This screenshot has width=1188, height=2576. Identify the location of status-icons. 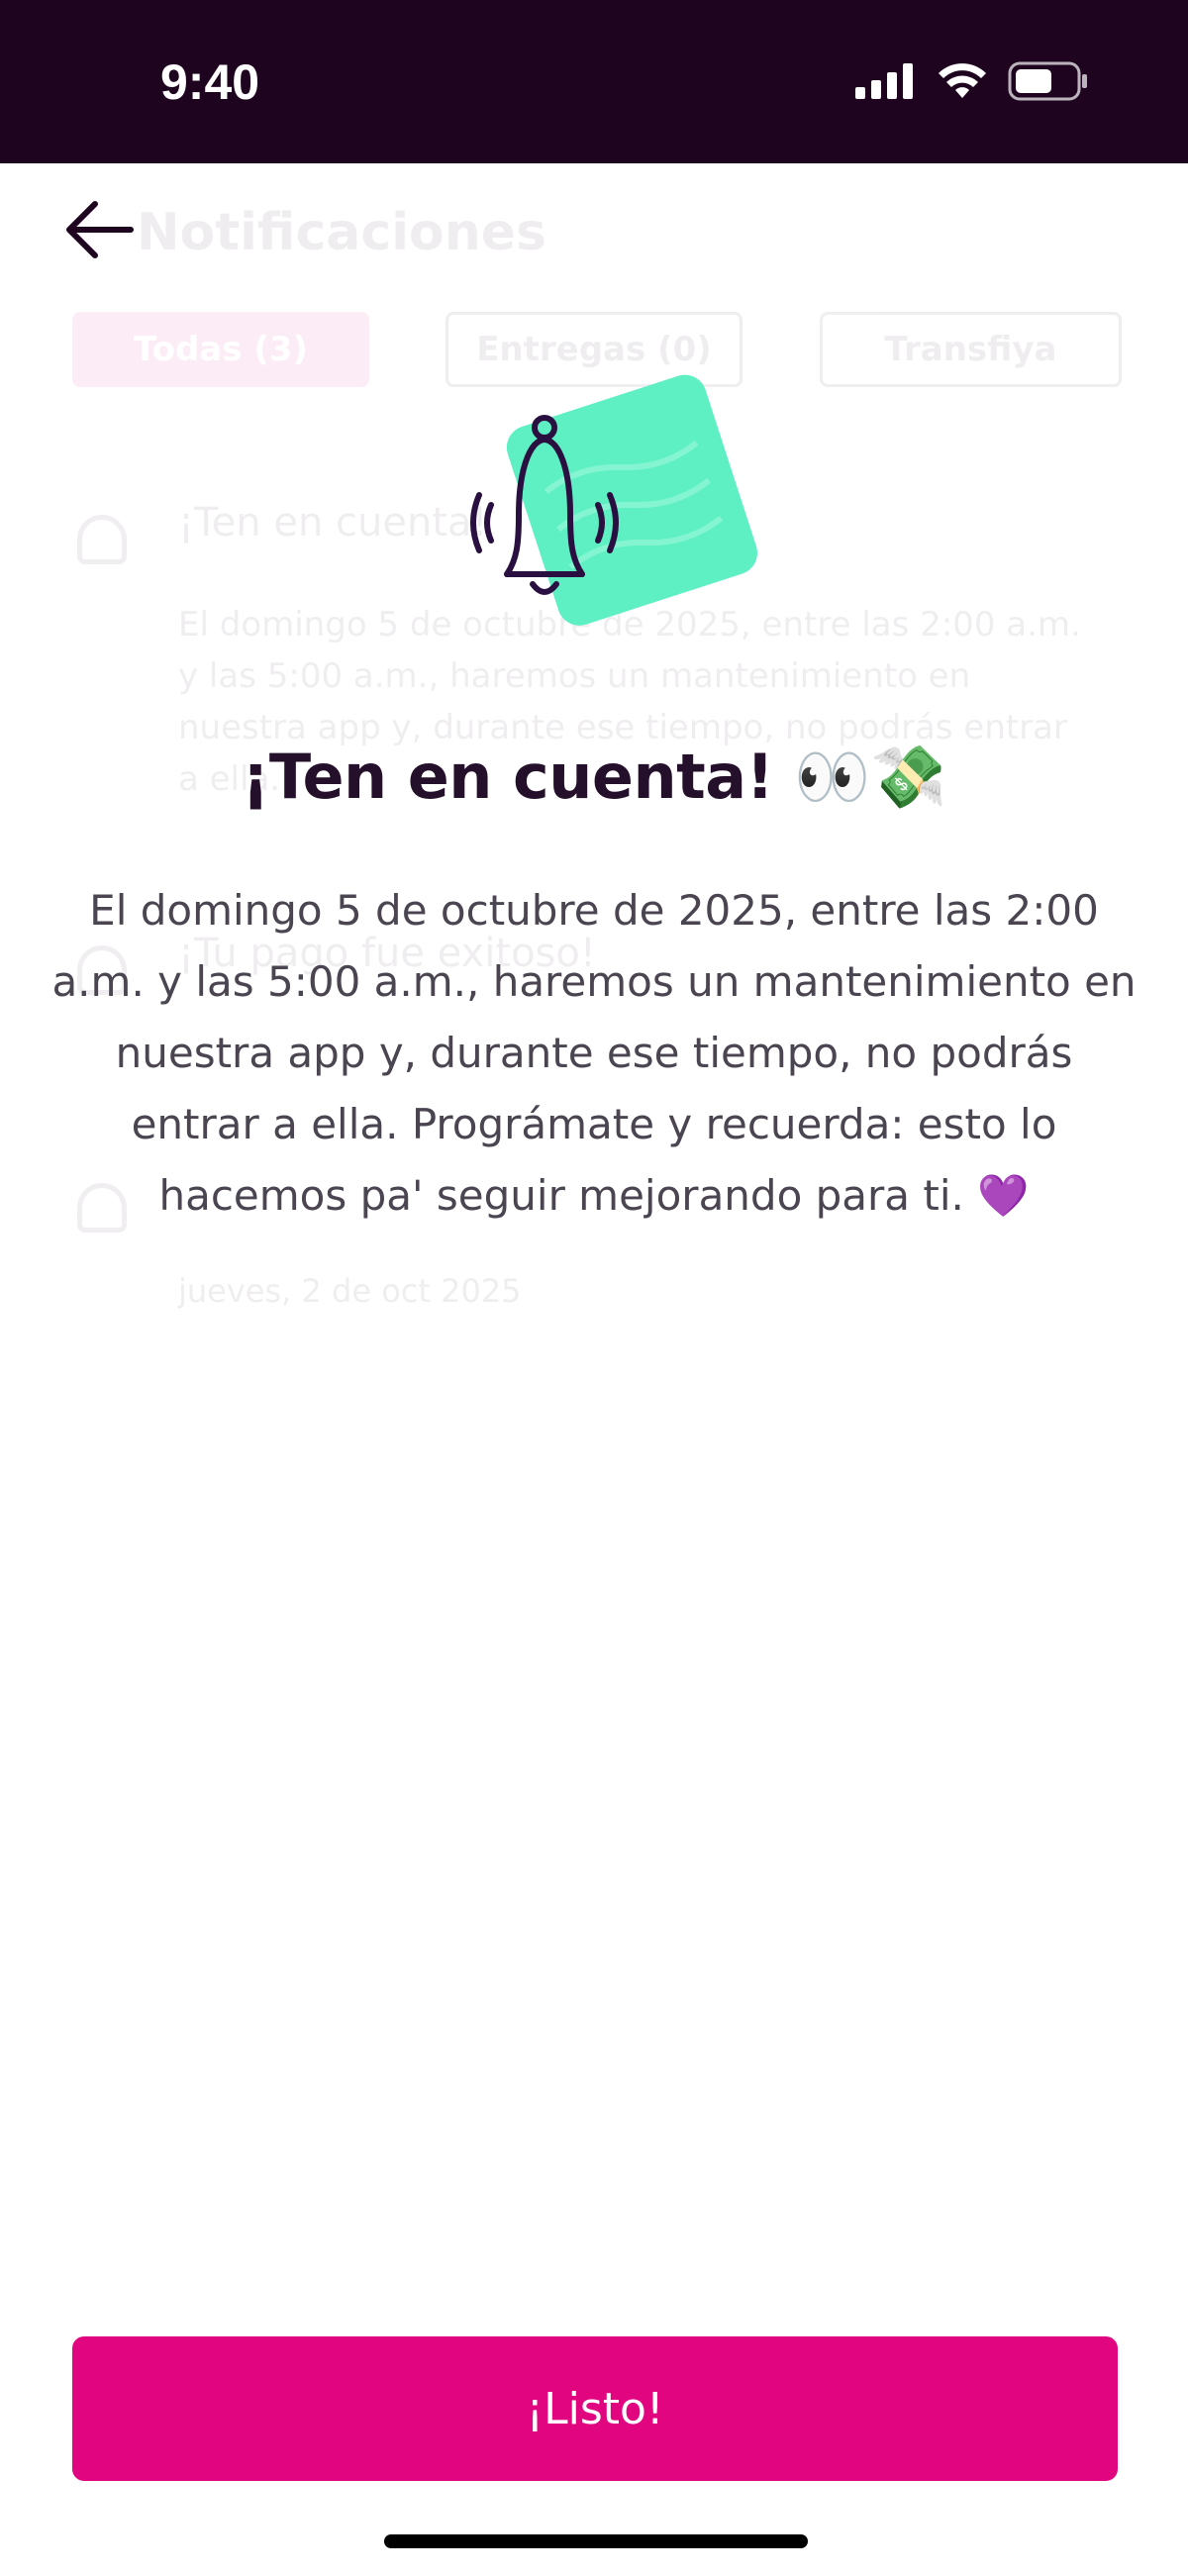
(972, 81).